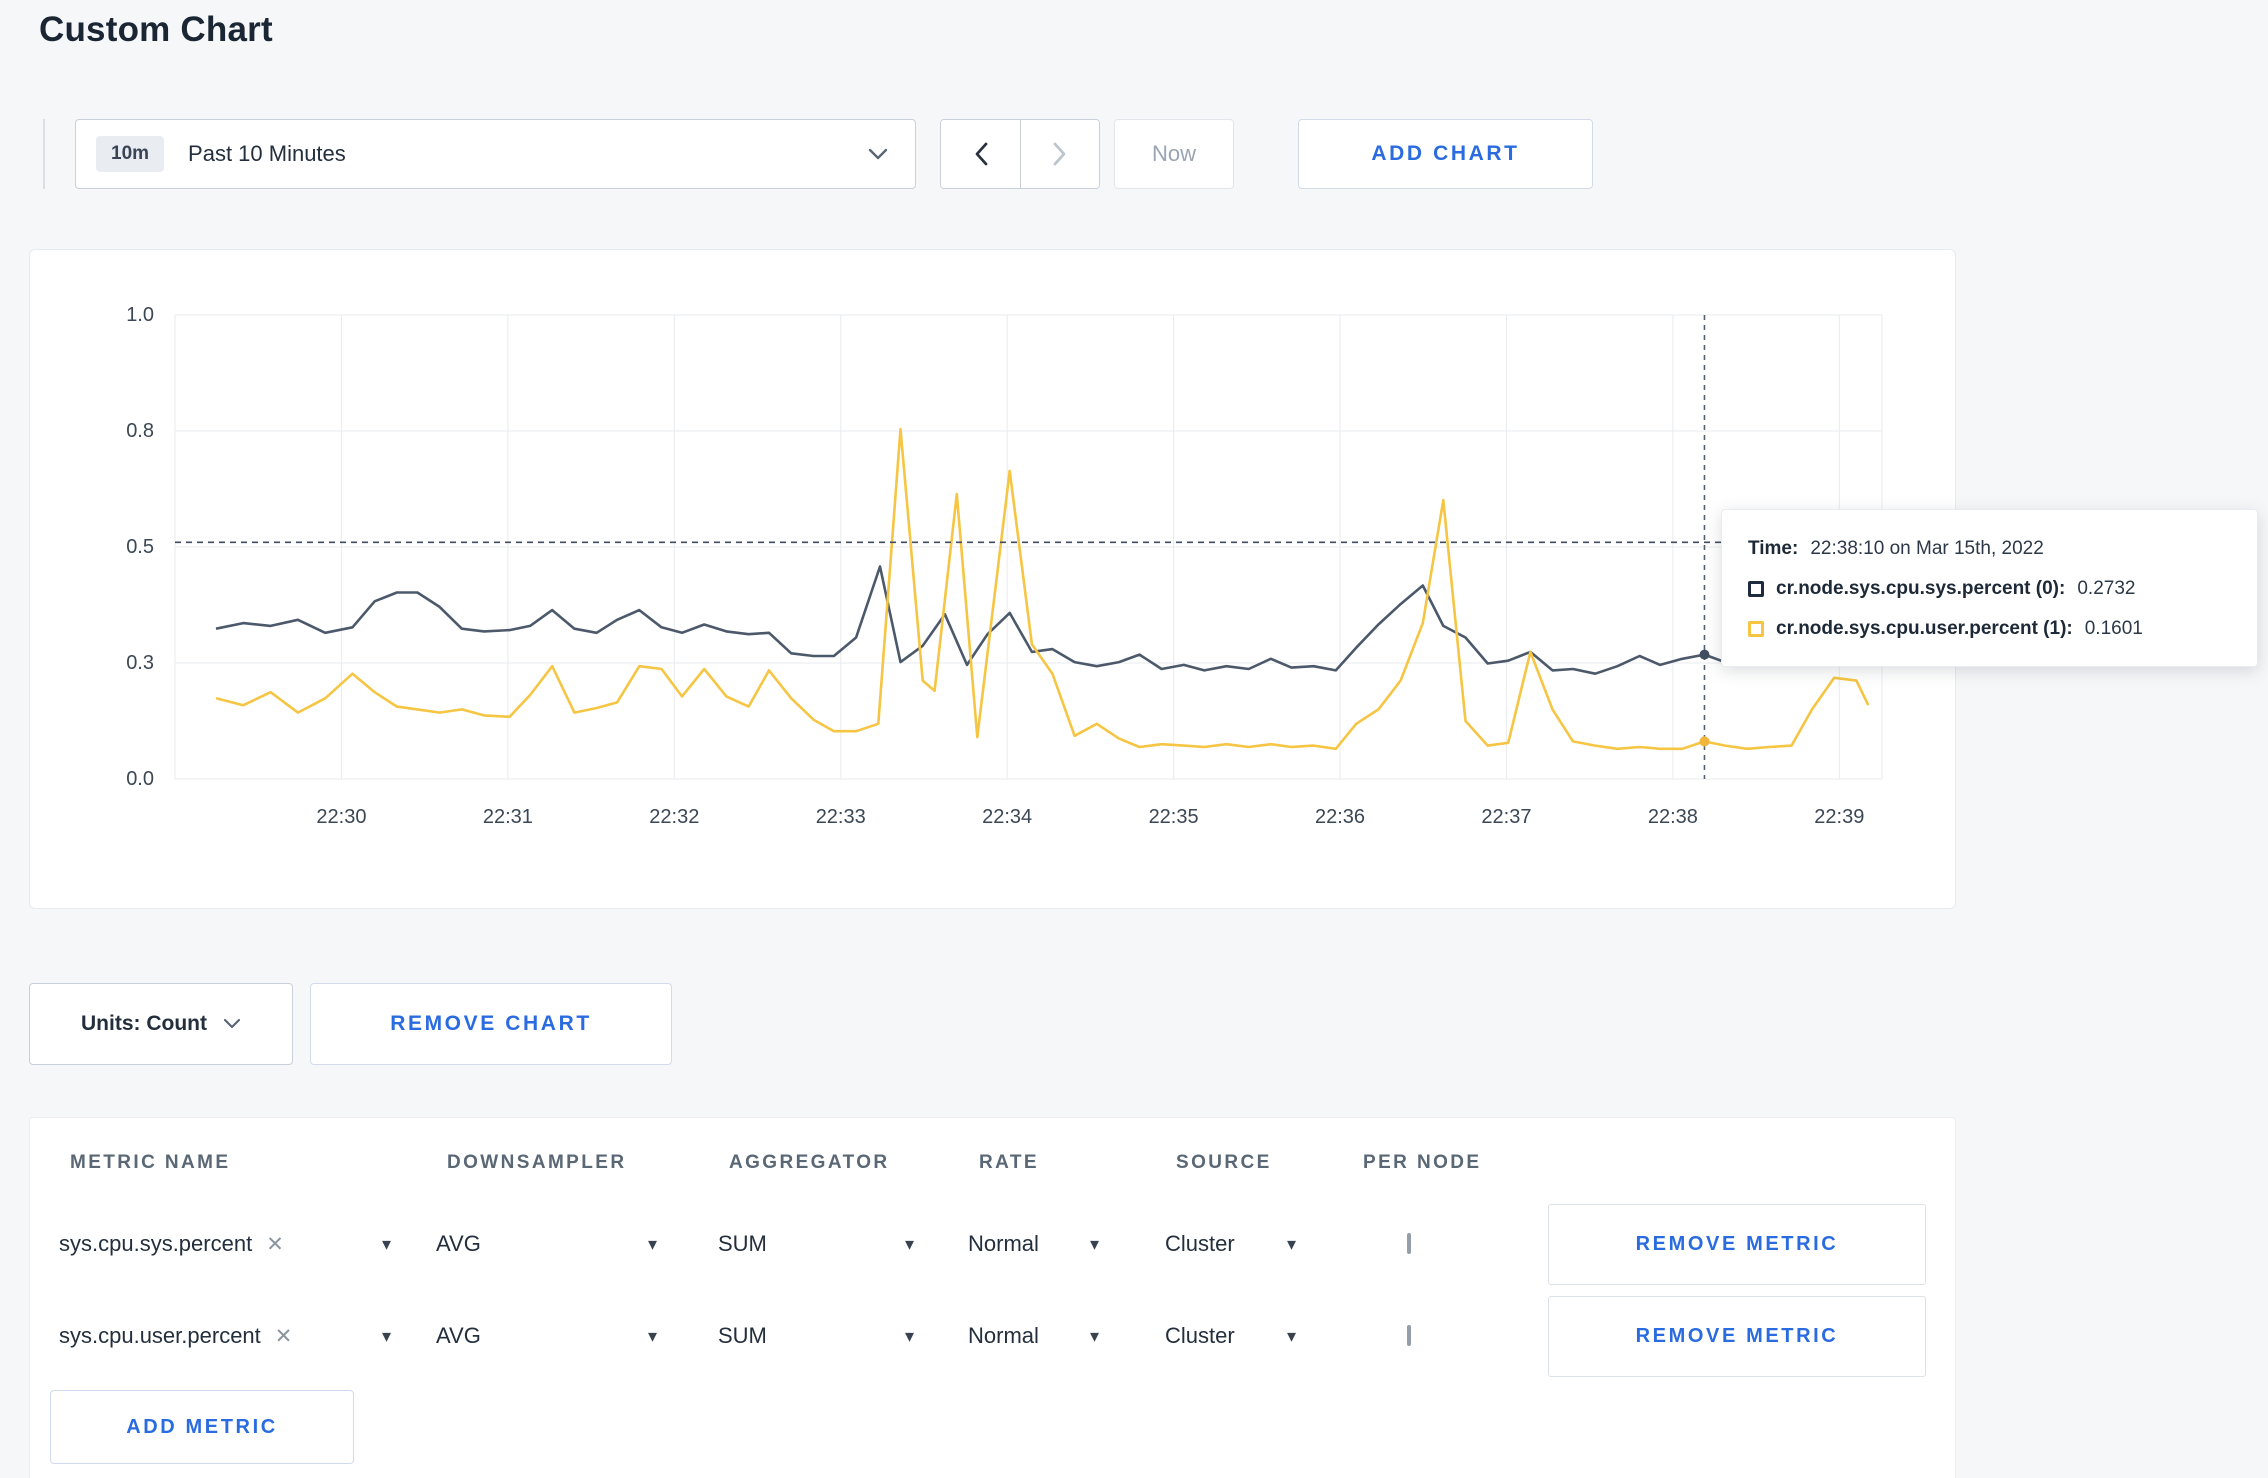 The width and height of the screenshot is (2268, 1478). What do you see at coordinates (44, 154) in the screenshot?
I see `toolbar-divider` at bounding box center [44, 154].